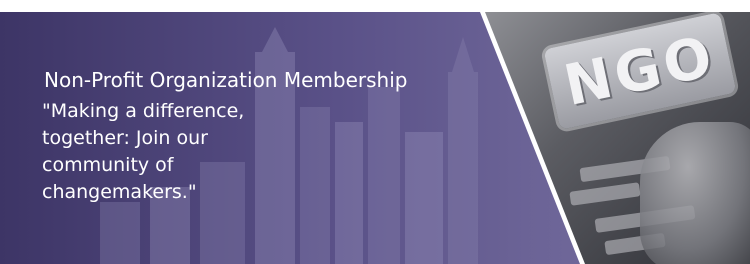  What do you see at coordinates (143, 111) in the screenshot?
I see `quote-line: "Making a difference,` at bounding box center [143, 111].